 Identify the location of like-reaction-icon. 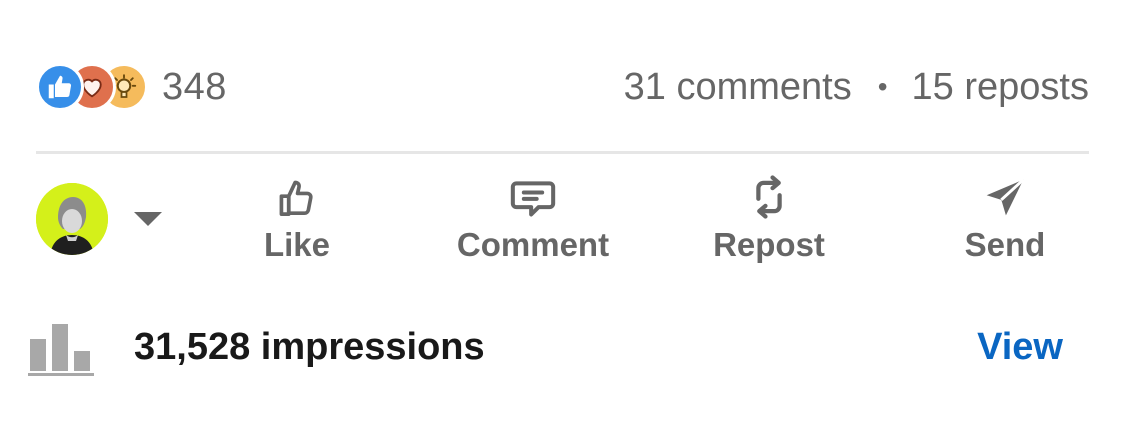
(60, 87).